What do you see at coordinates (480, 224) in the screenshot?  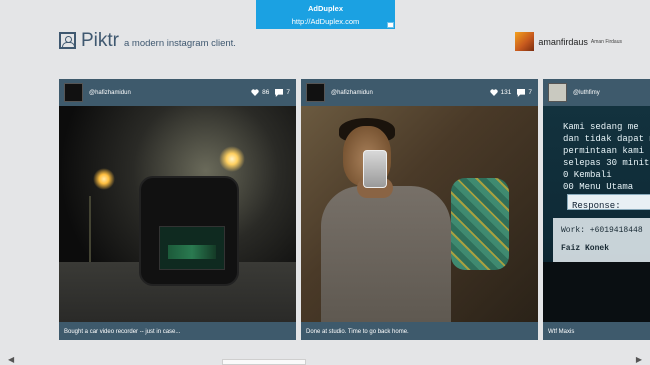 I see `backpack` at bounding box center [480, 224].